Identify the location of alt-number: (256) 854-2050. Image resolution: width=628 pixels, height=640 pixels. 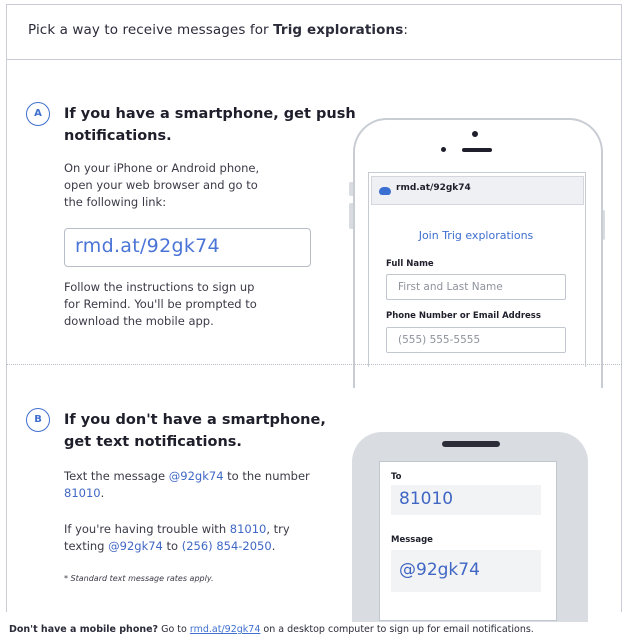
(226, 546).